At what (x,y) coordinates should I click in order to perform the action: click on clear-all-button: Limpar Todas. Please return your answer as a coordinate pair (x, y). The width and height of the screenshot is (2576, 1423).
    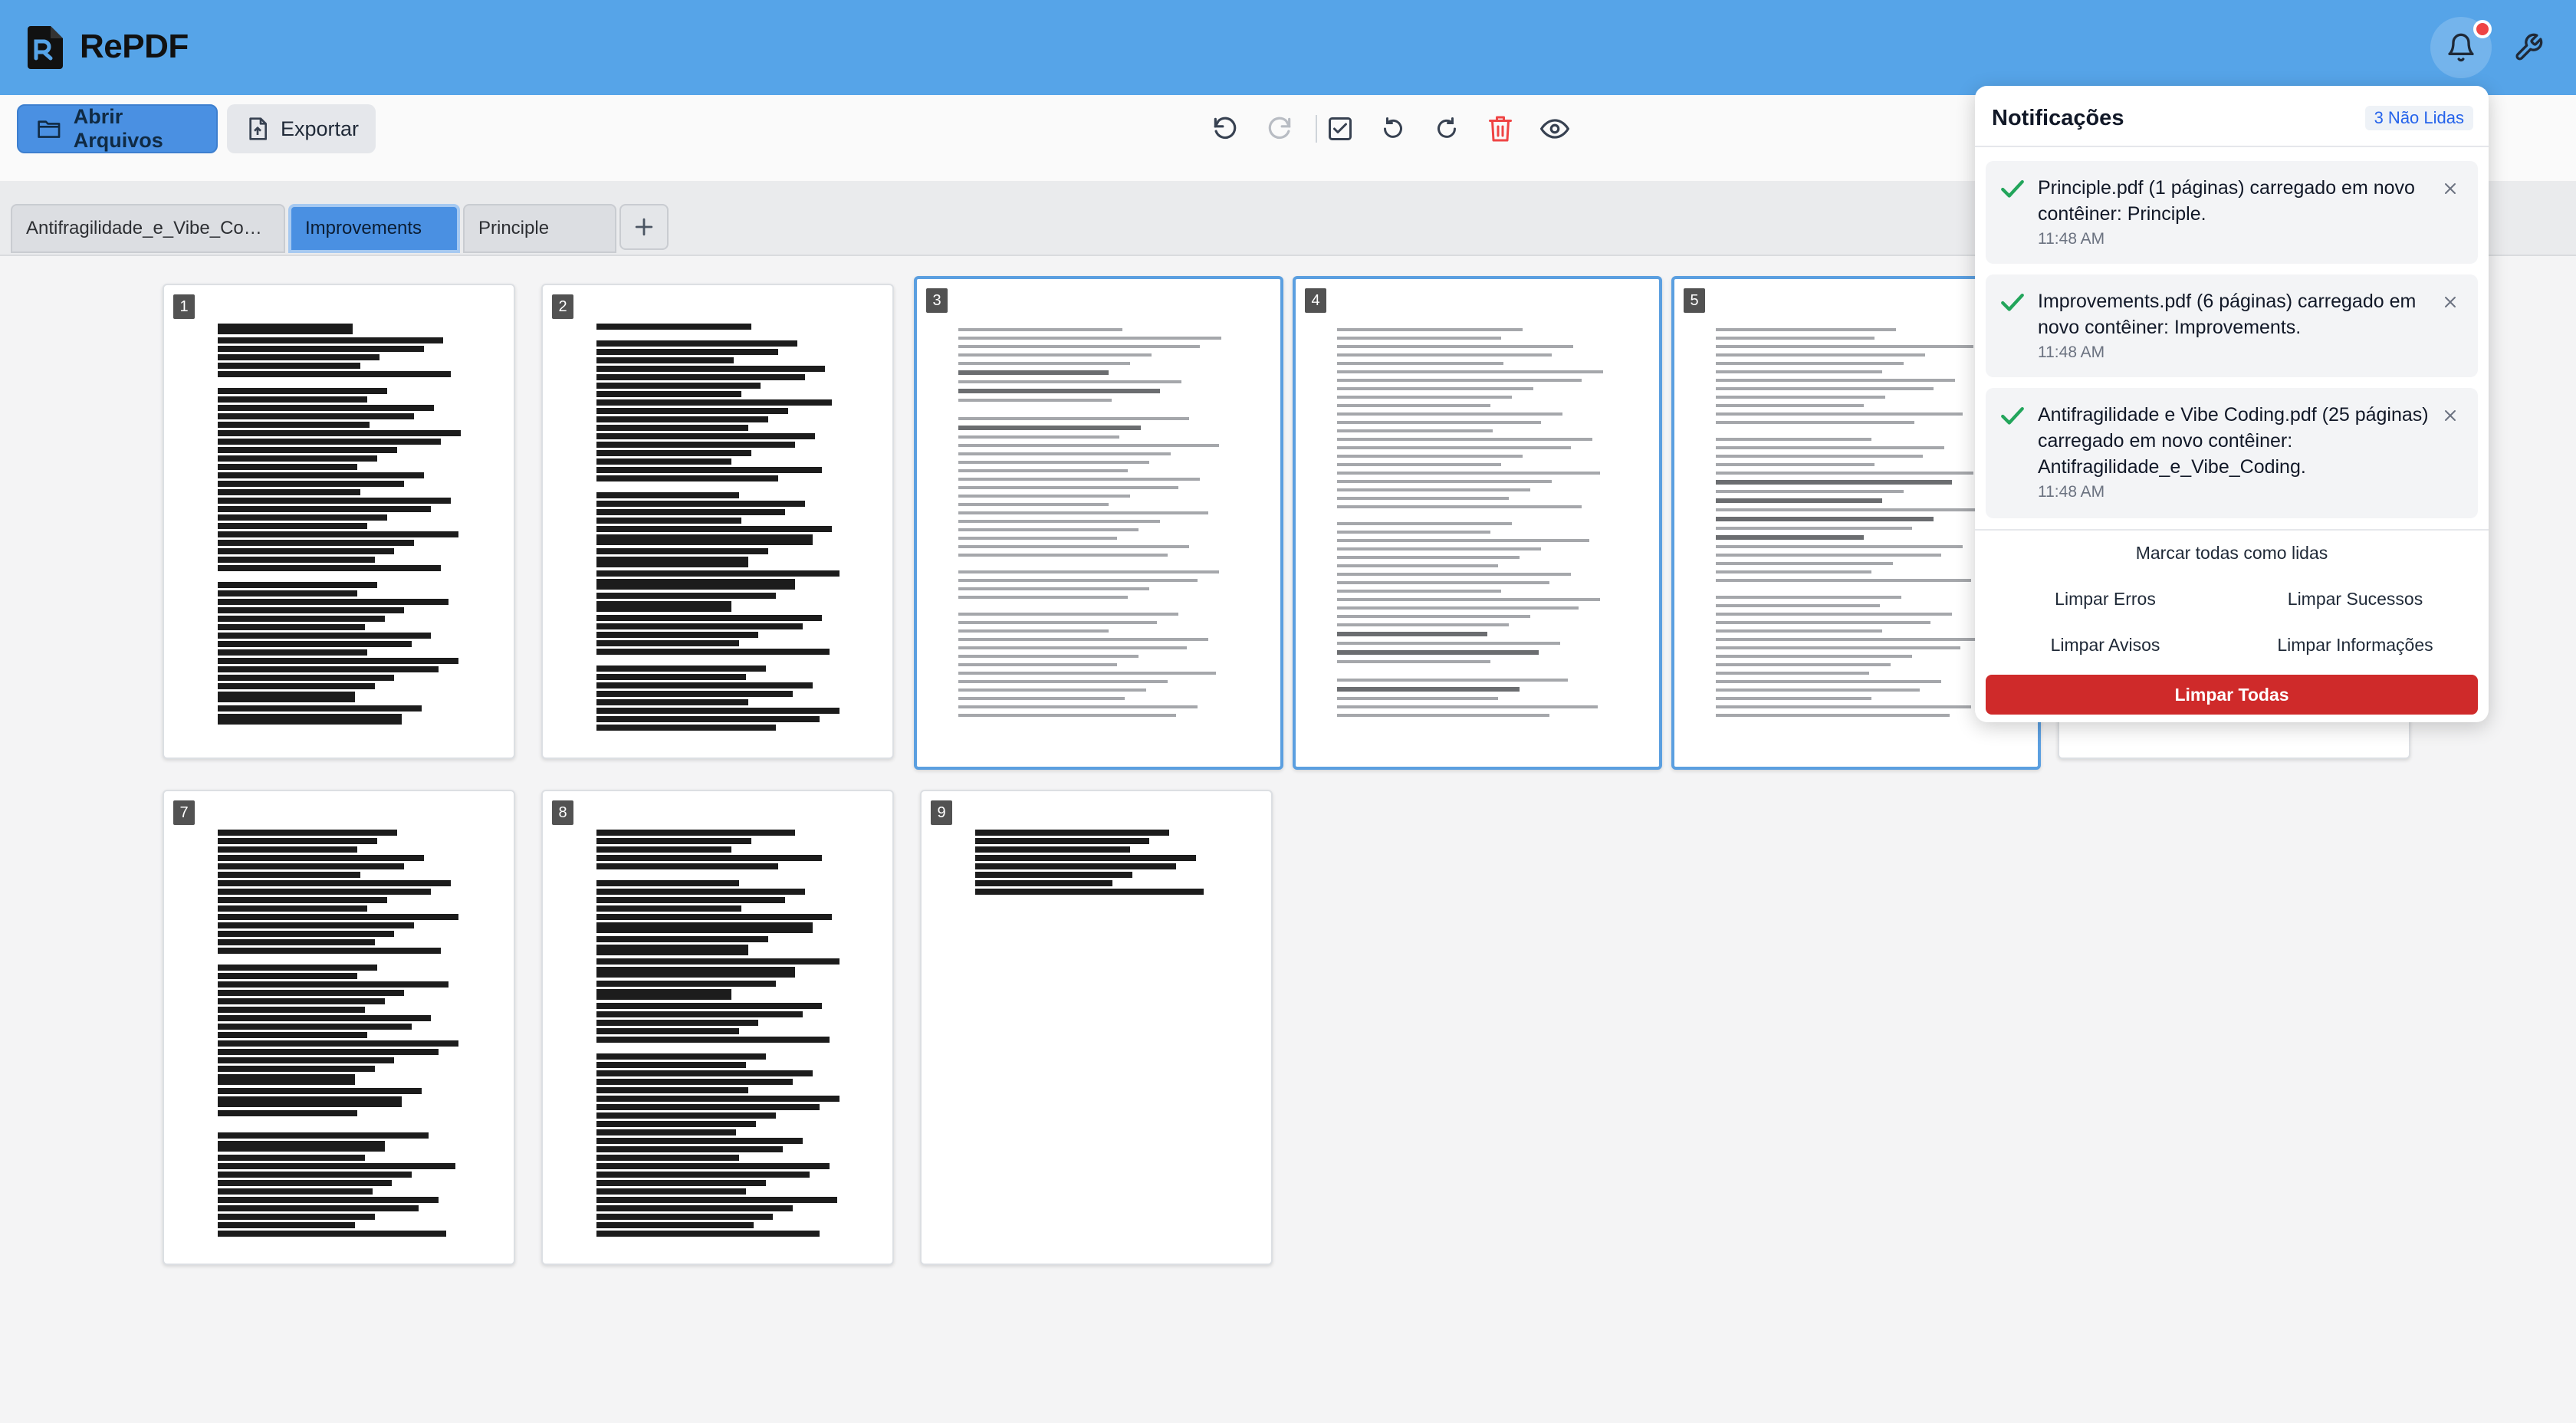
    Looking at the image, I should click on (2232, 695).